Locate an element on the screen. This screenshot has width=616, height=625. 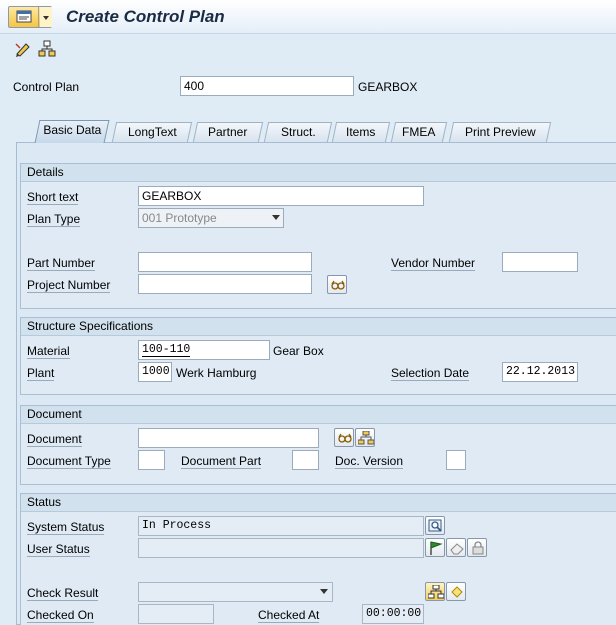
document-label: Document is located at coordinates (54, 439).